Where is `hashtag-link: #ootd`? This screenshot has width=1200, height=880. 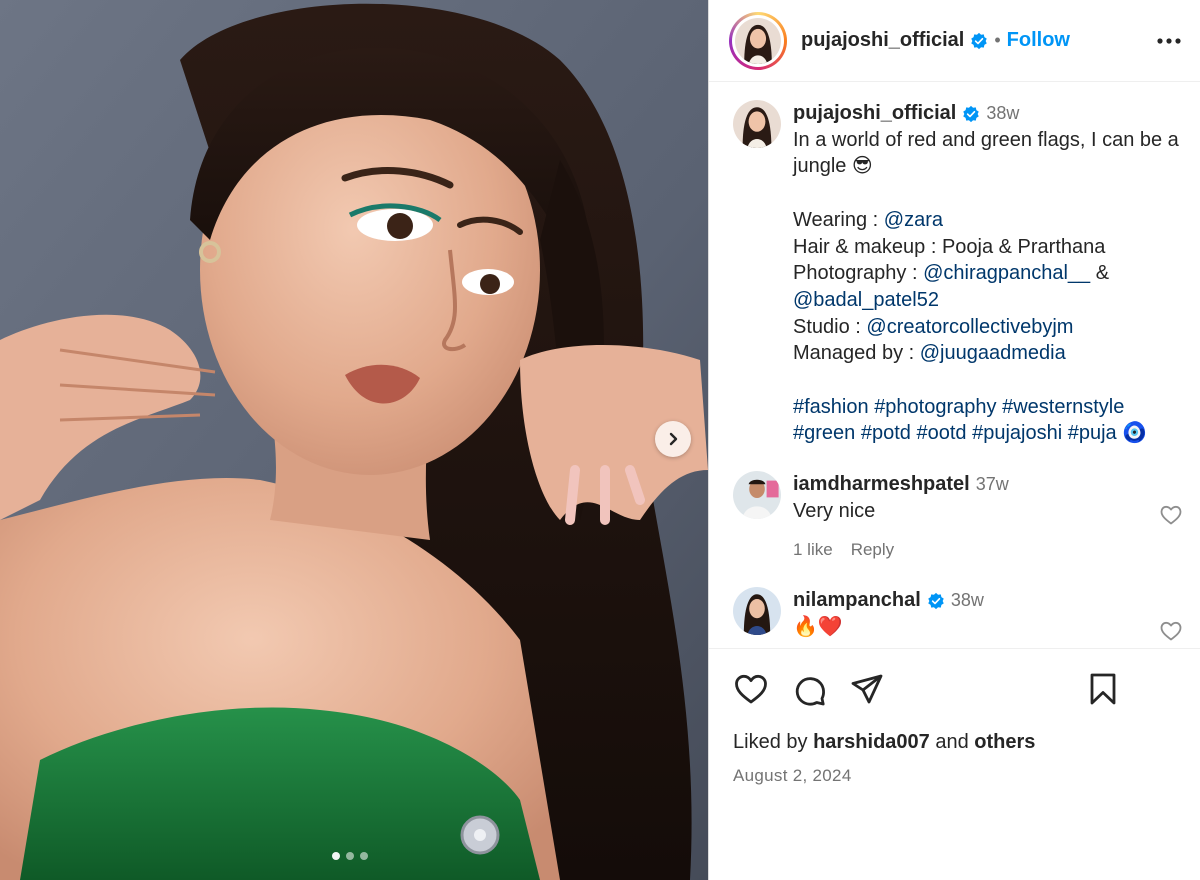 hashtag-link: #ootd is located at coordinates (941, 433).